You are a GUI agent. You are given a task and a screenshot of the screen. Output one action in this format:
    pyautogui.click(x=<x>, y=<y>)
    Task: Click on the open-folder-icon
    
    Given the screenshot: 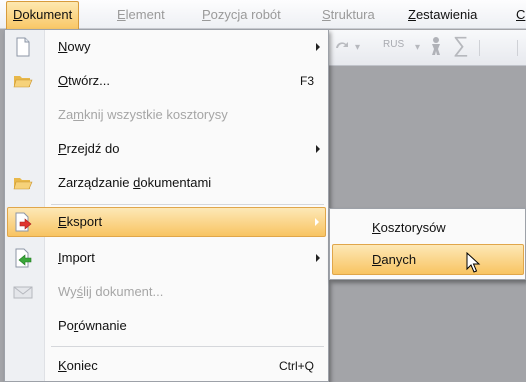 What is the action you would take?
    pyautogui.click(x=23, y=81)
    